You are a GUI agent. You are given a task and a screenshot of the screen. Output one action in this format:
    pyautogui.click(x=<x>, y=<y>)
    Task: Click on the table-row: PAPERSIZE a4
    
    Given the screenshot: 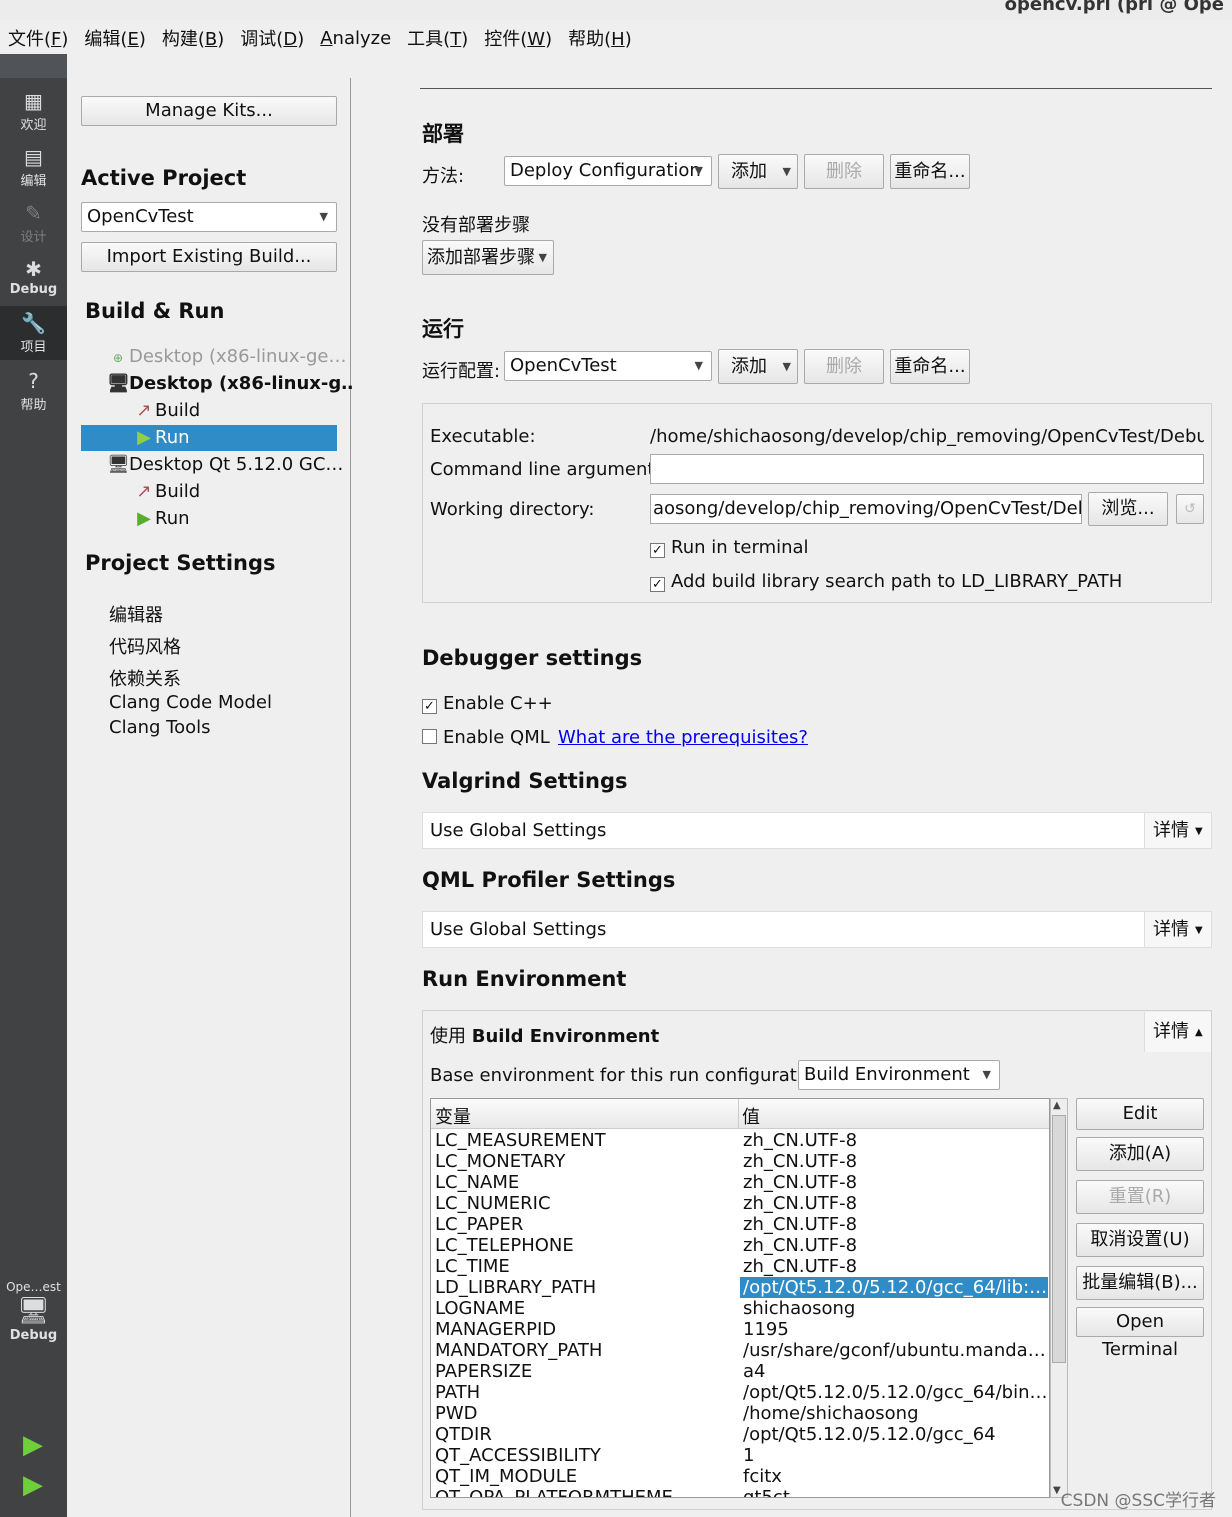 What is the action you would take?
    pyautogui.click(x=740, y=1371)
    